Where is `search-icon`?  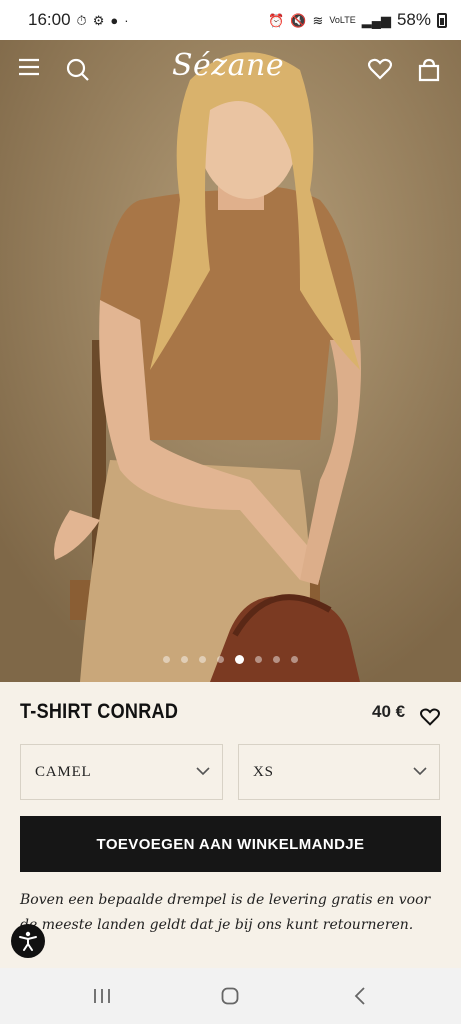 search-icon is located at coordinates (79, 71).